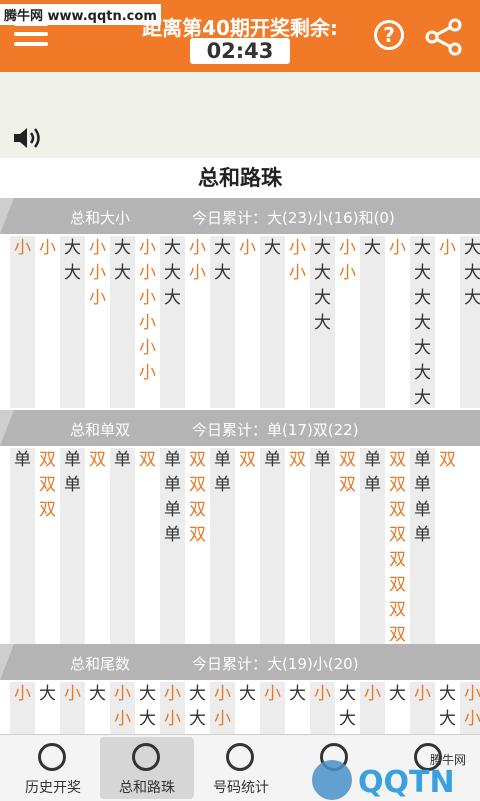 This screenshot has height=801, width=480. Describe the element at coordinates (147, 322) in the screenshot. I see `road-column: 小小小小小小` at that location.